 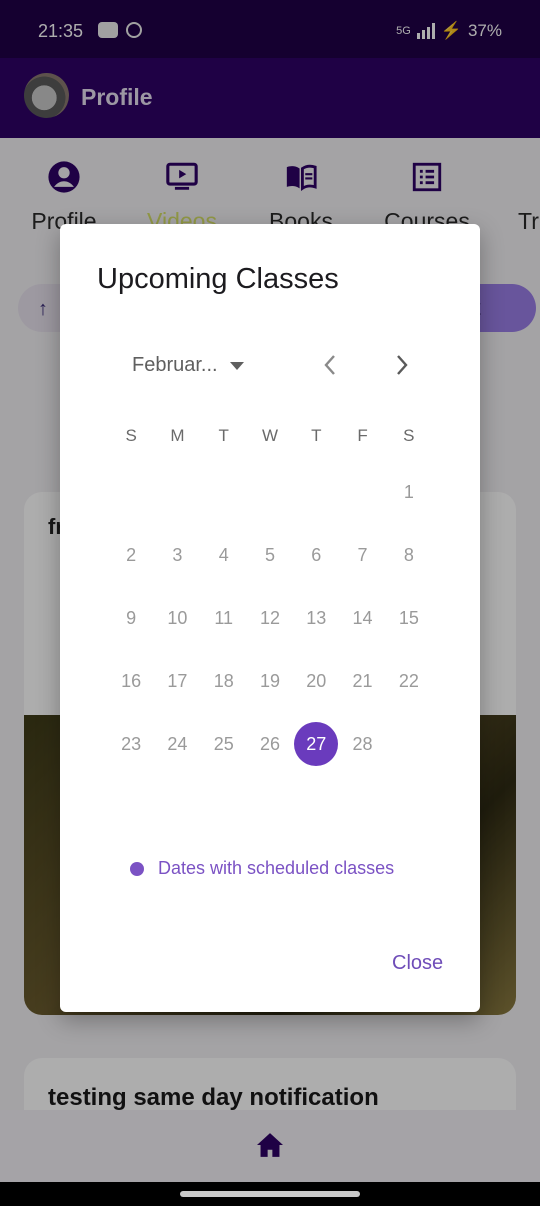 I want to click on day-number: 19, so click(x=269, y=680).